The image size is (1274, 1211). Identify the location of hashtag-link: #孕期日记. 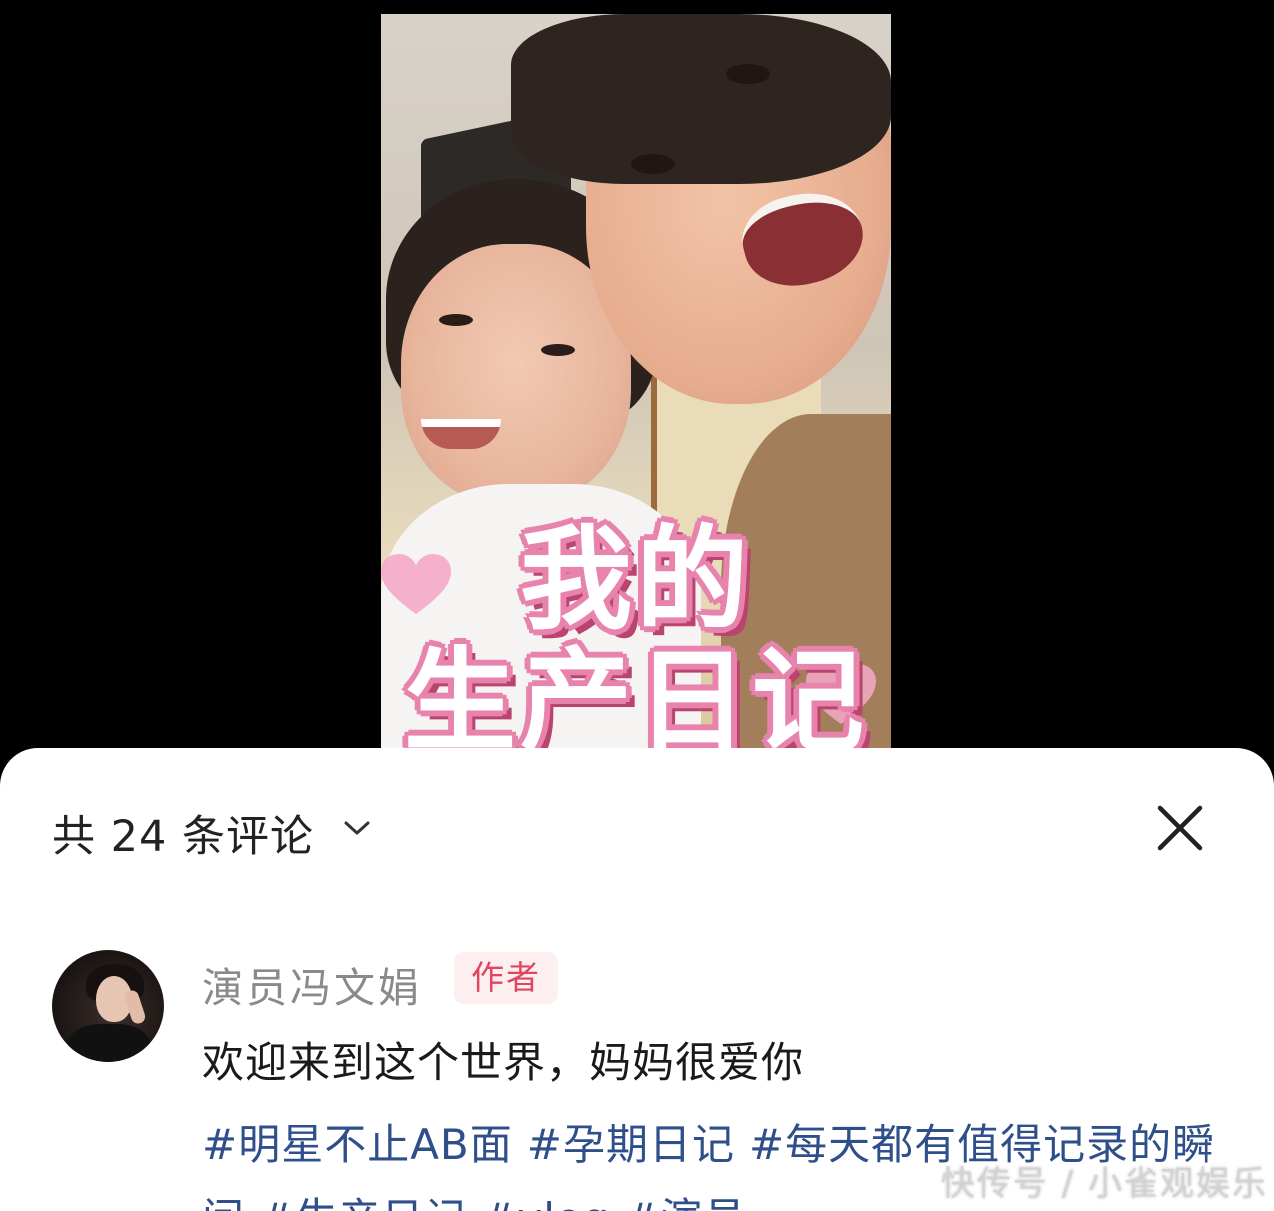
(631, 1144).